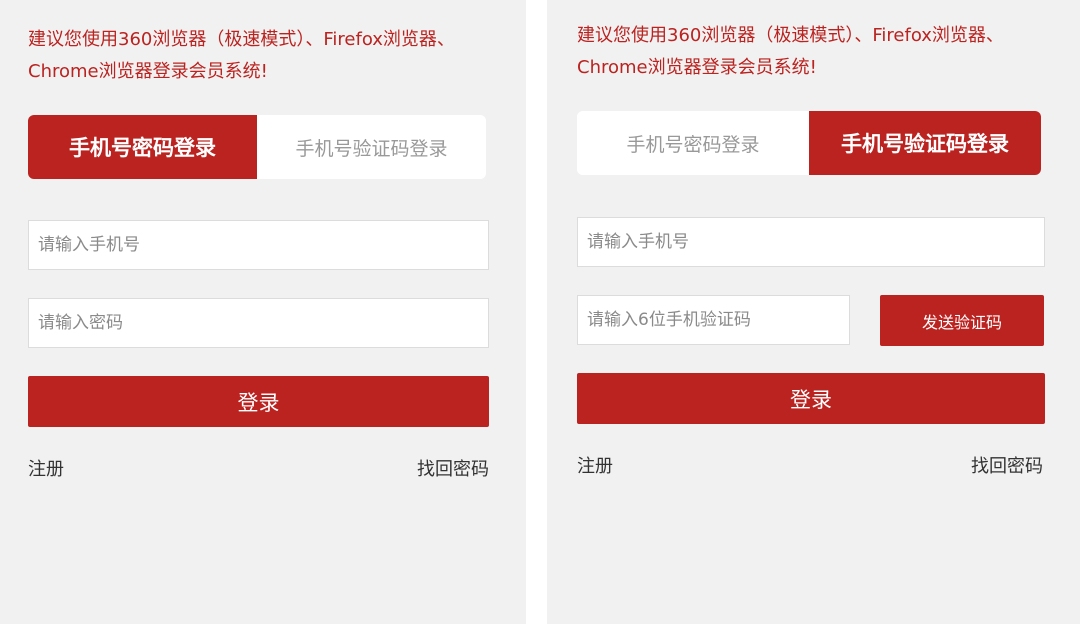 Image resolution: width=1080 pixels, height=624 pixels. I want to click on send-code-button: 发送验证码, so click(962, 320).